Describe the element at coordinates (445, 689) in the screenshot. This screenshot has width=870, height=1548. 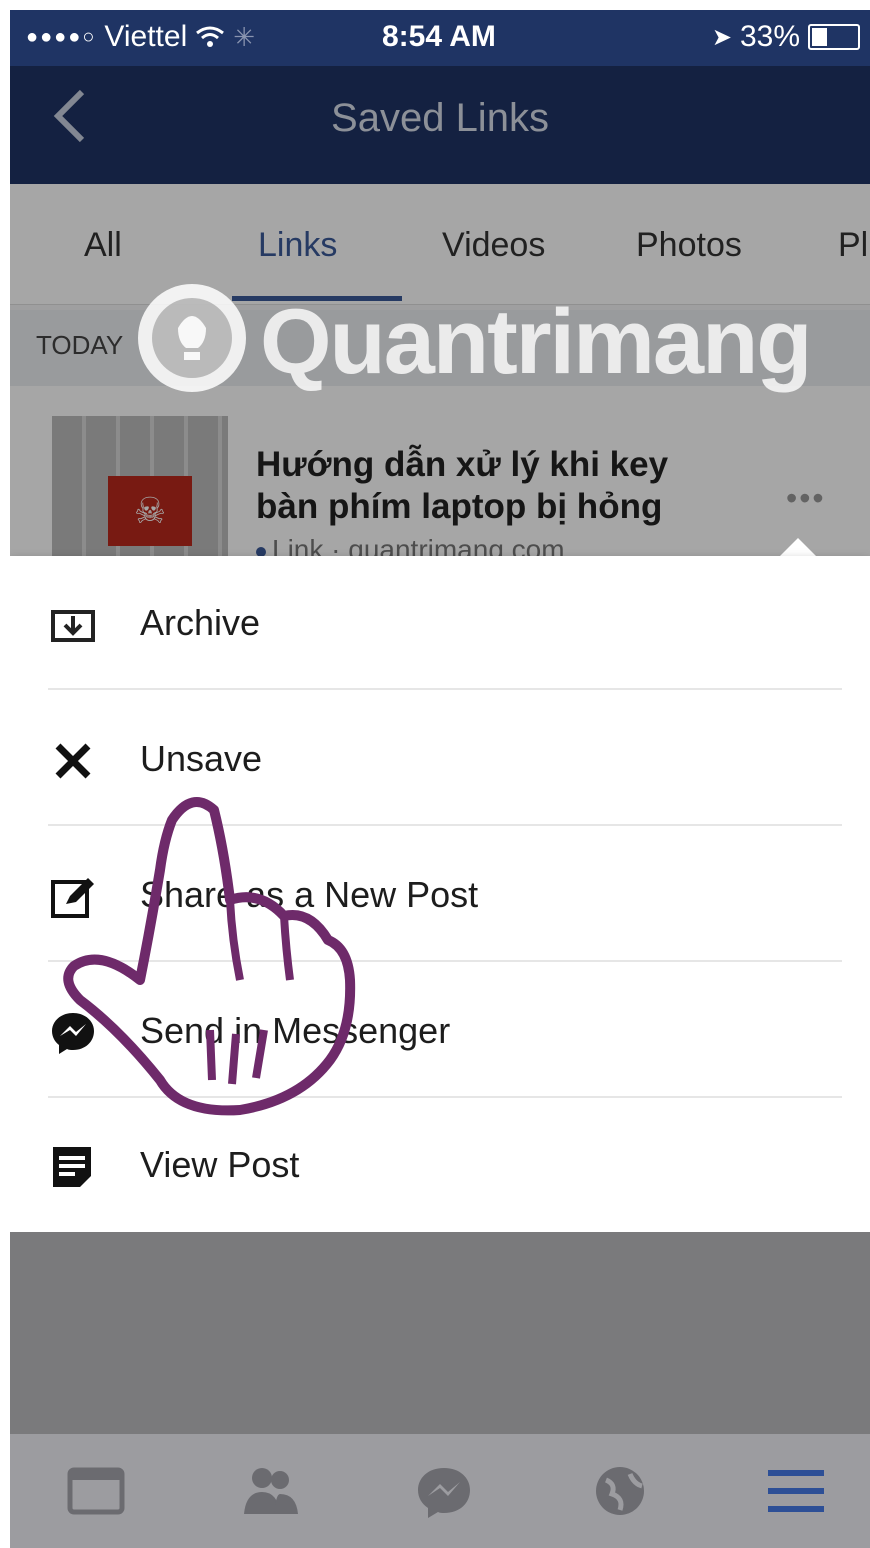
I see `menu-divider` at that location.